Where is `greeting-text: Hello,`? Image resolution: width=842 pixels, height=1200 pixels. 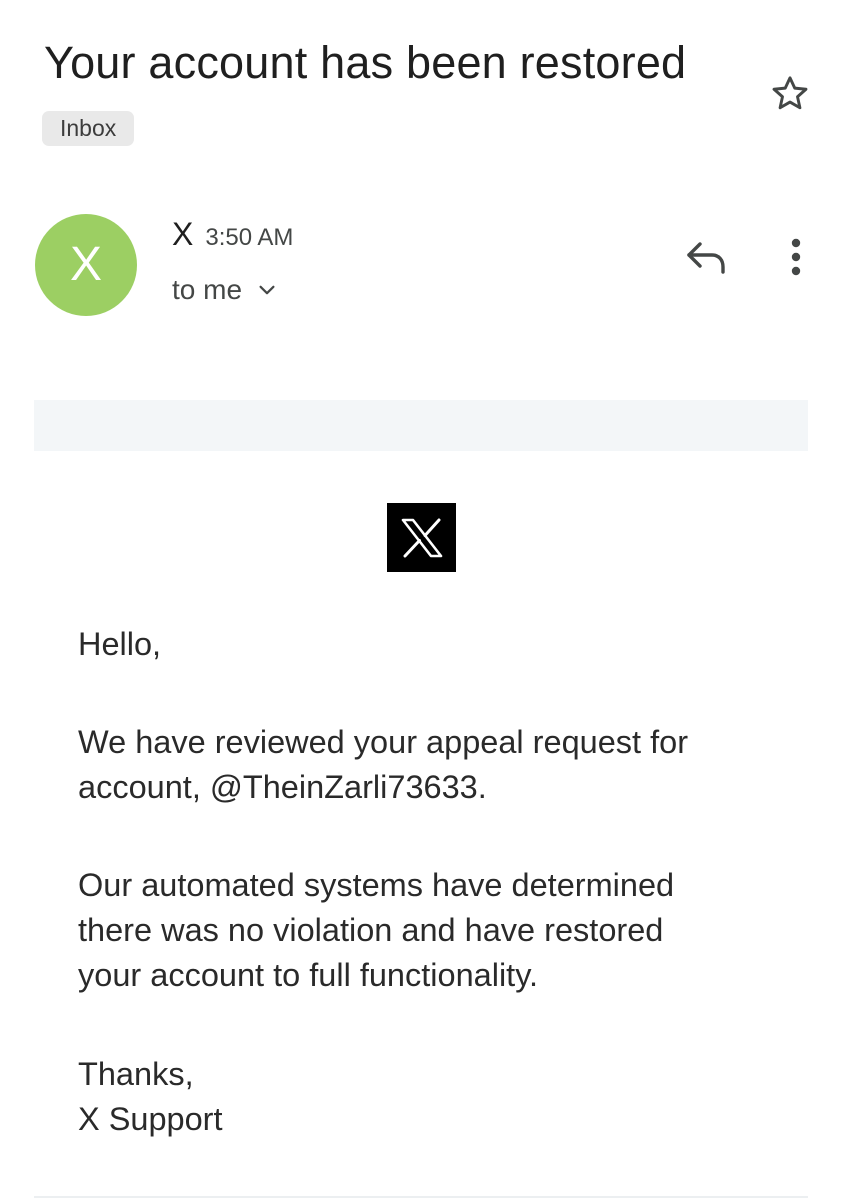
greeting-text: Hello, is located at coordinates (120, 644).